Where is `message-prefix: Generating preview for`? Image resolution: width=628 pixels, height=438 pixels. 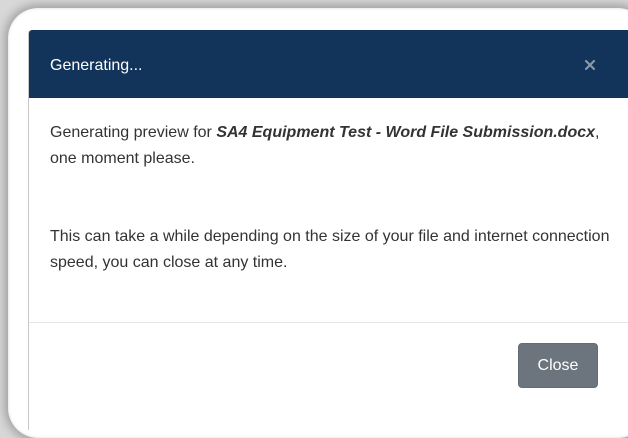 message-prefix: Generating preview for is located at coordinates (133, 132).